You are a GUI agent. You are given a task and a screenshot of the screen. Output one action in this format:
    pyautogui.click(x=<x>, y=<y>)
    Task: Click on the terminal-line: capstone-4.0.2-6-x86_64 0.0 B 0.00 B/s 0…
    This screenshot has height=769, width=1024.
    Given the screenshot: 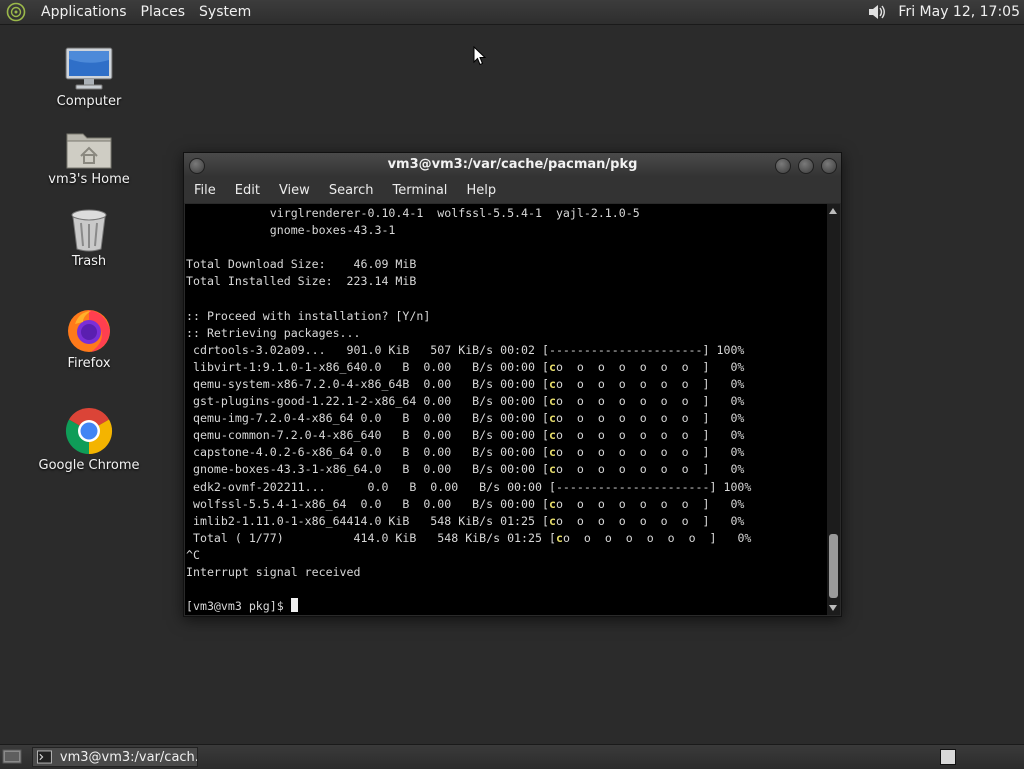 What is the action you would take?
    pyautogui.click(x=465, y=452)
    